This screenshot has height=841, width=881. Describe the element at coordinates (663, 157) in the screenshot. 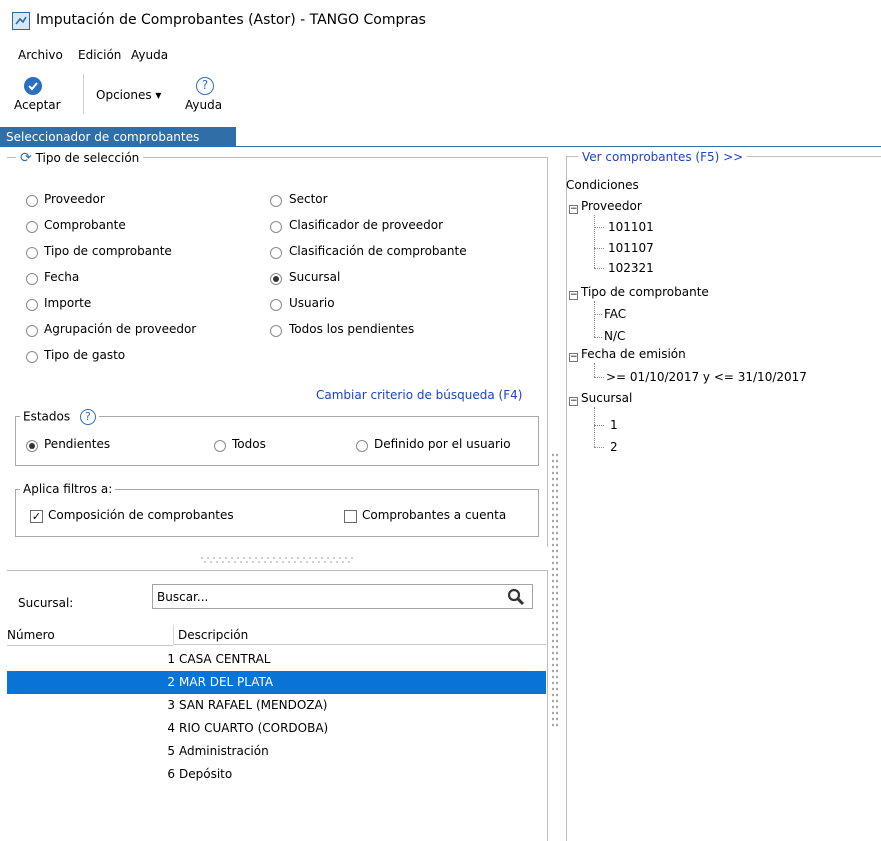

I see `view-vouchers-link: Ver comprobantes (F5) >>` at that location.